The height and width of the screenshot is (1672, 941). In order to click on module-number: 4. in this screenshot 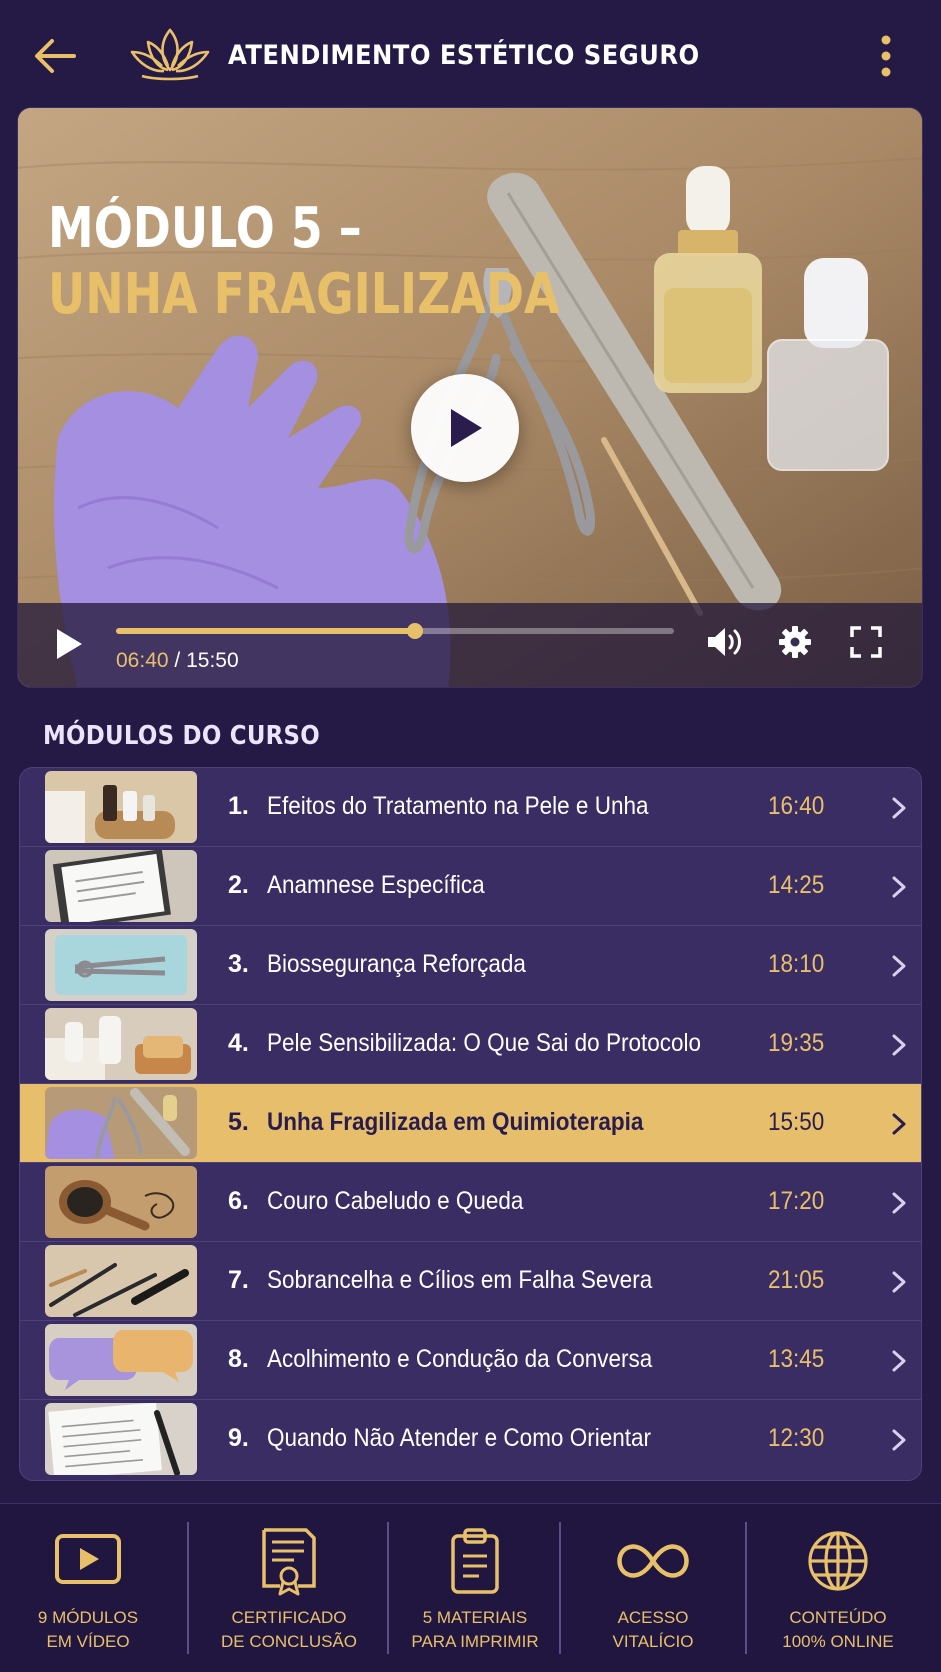, I will do `click(238, 1043)`.